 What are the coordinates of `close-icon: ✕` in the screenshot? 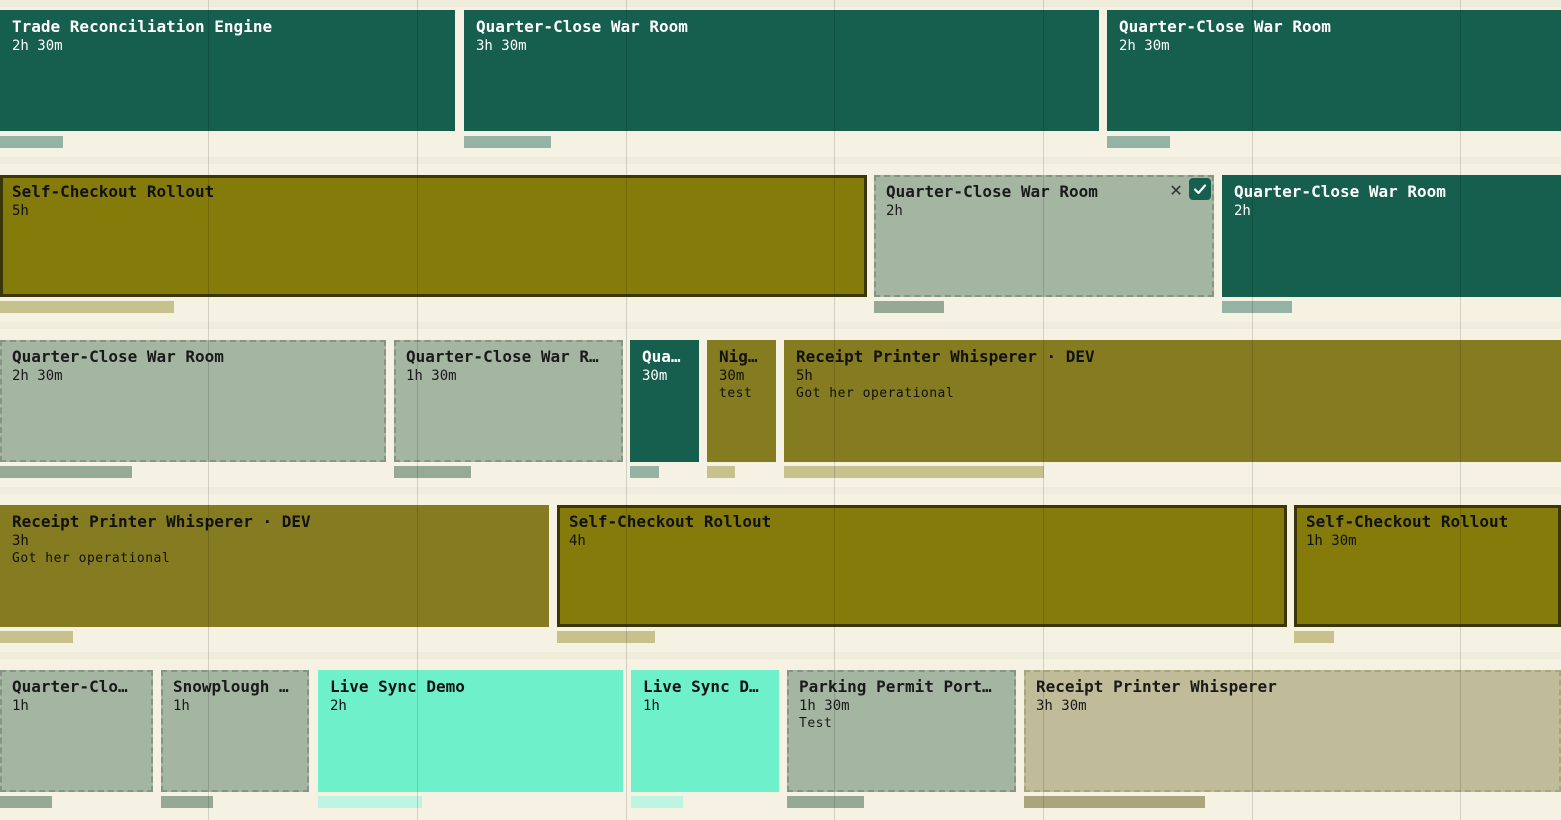 It's located at (1176, 189).